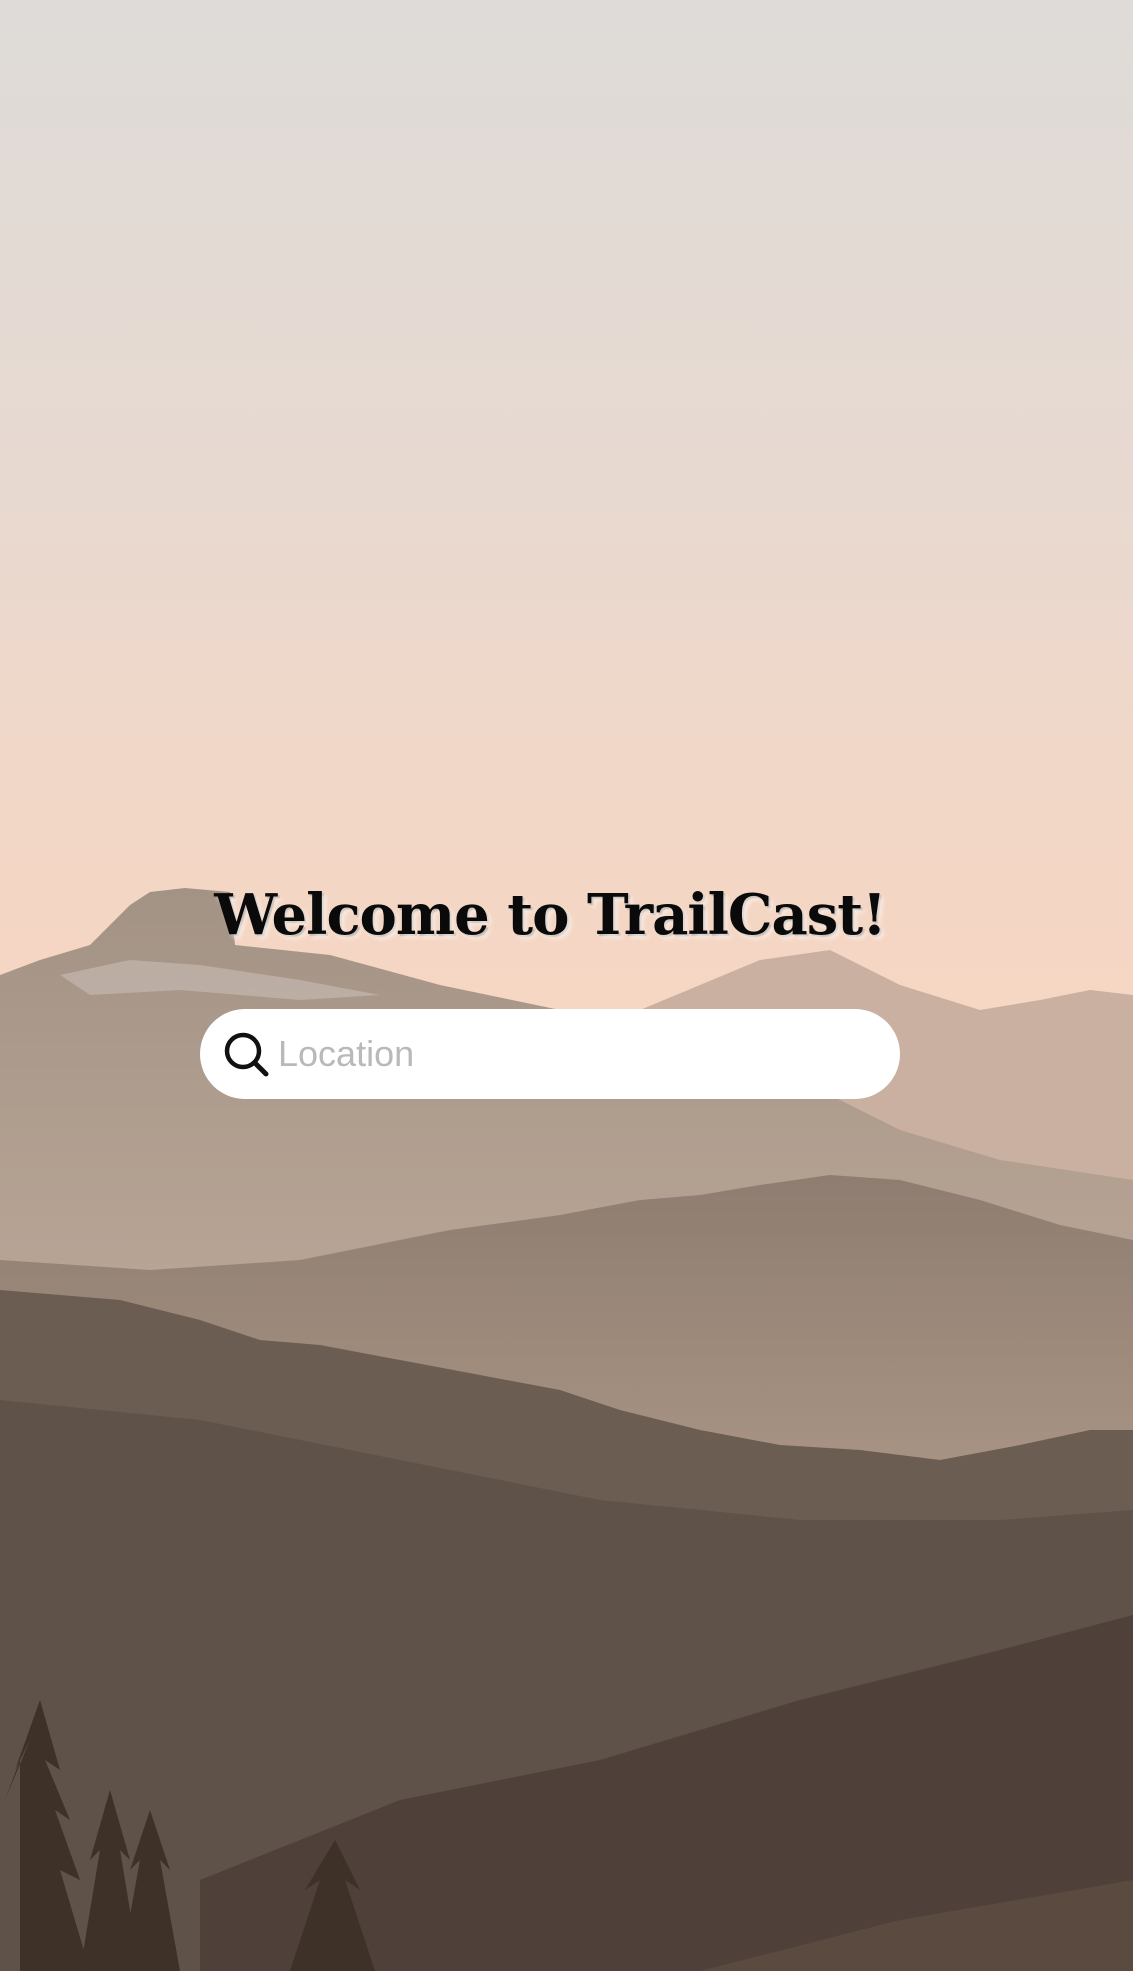  I want to click on search-icon, so click(246, 1054).